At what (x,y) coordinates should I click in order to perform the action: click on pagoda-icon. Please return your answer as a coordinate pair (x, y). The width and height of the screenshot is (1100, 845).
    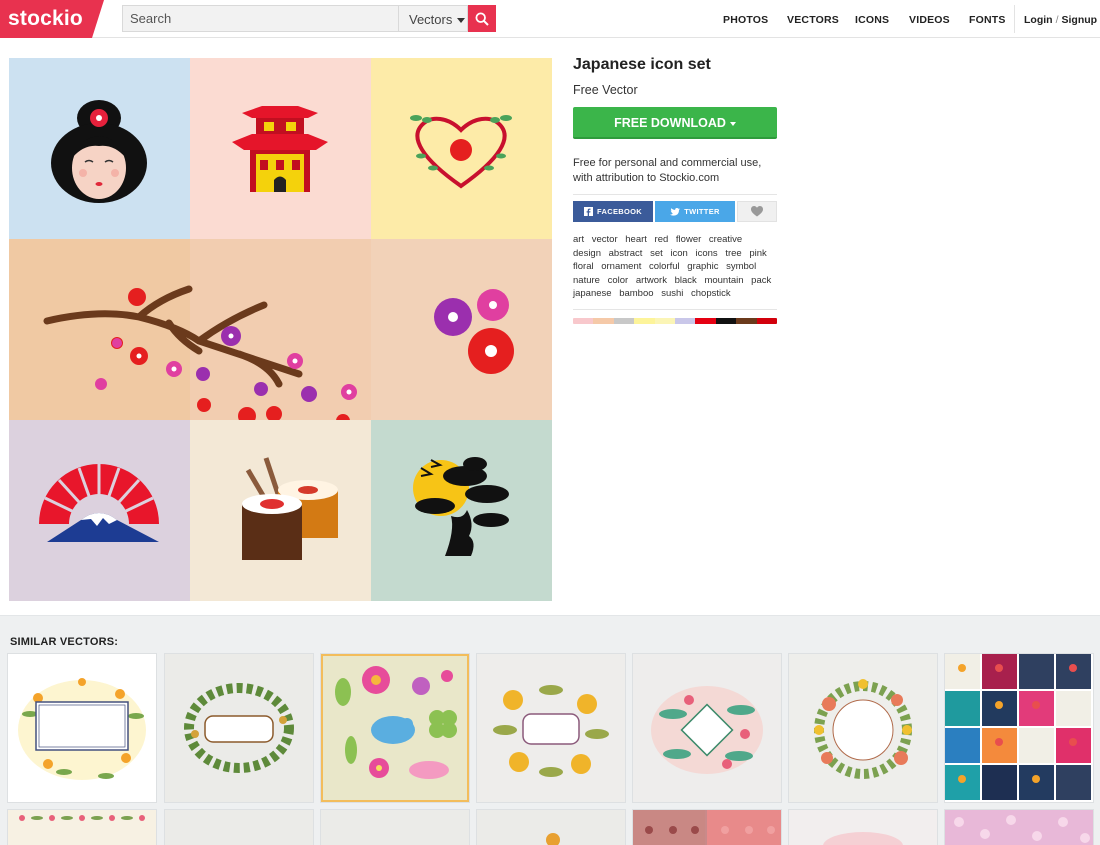
    Looking at the image, I should click on (280, 148).